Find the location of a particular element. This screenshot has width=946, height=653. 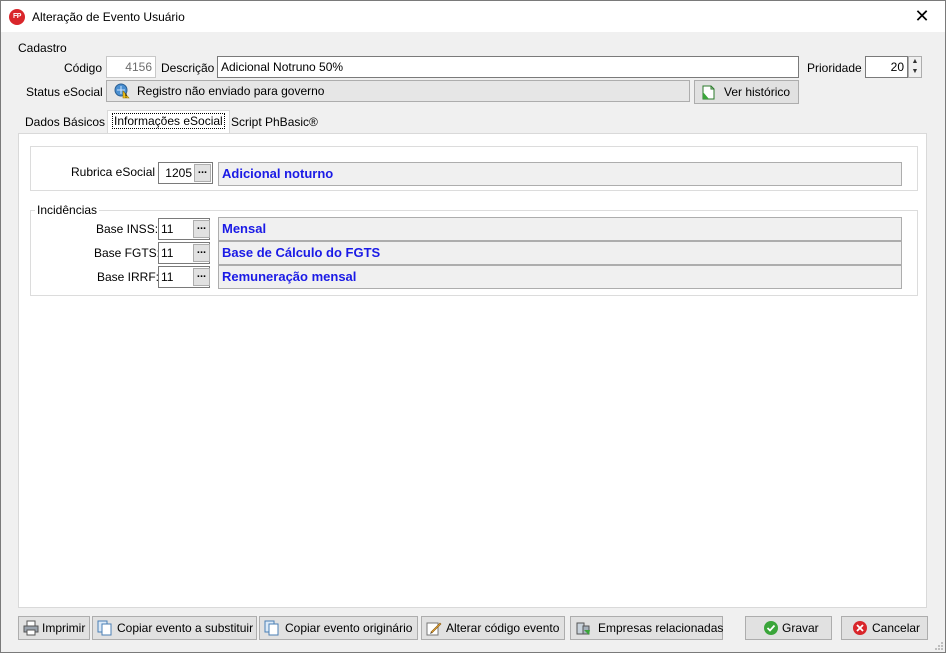

tab-dados-basicos: Dados Básicos is located at coordinates (65, 123).